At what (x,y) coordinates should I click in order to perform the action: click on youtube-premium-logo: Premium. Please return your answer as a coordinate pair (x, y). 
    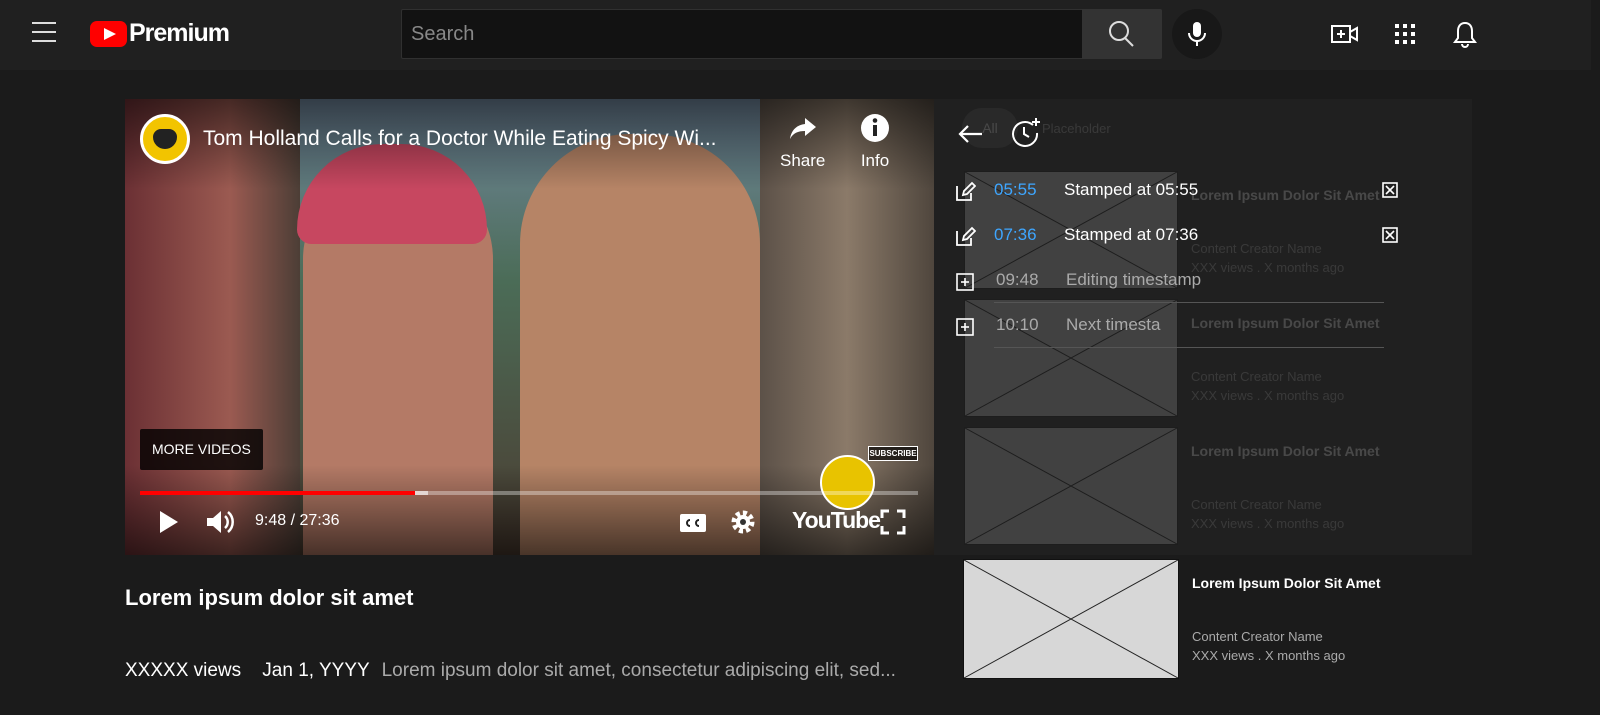
    Looking at the image, I should click on (160, 33).